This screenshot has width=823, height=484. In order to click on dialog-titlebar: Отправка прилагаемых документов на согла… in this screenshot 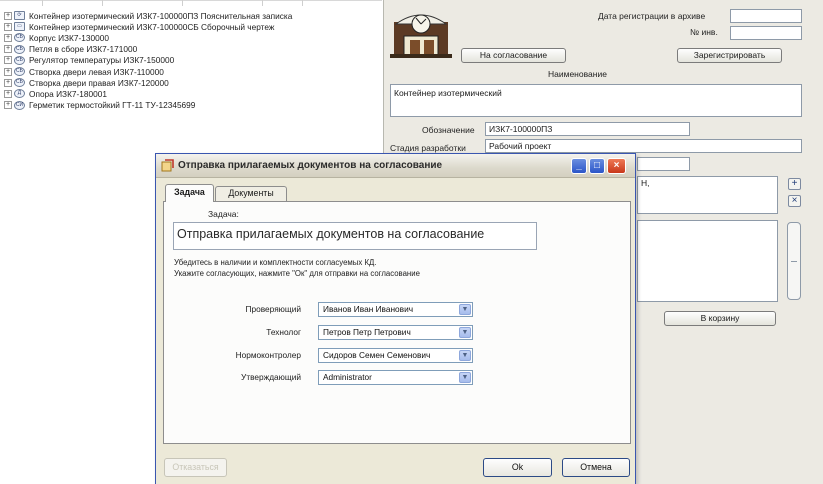, I will do `click(395, 166)`.